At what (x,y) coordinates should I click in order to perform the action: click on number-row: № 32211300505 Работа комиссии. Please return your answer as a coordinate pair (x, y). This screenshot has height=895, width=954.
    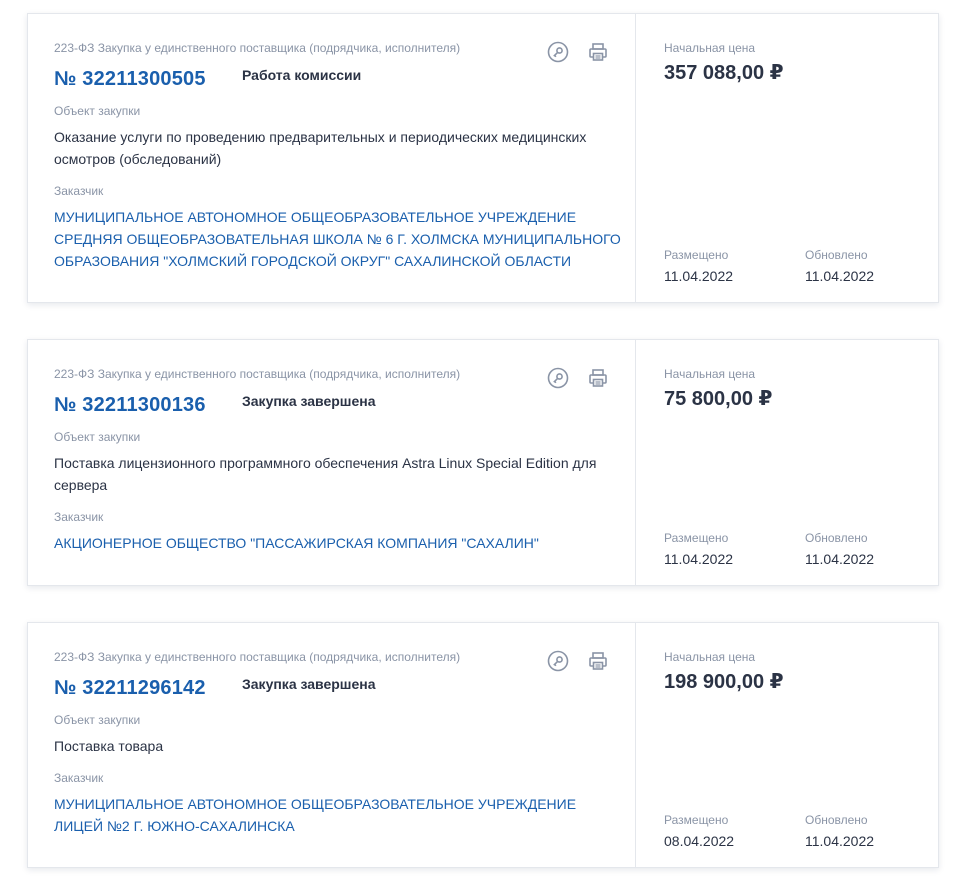
    Looking at the image, I should click on (334, 79).